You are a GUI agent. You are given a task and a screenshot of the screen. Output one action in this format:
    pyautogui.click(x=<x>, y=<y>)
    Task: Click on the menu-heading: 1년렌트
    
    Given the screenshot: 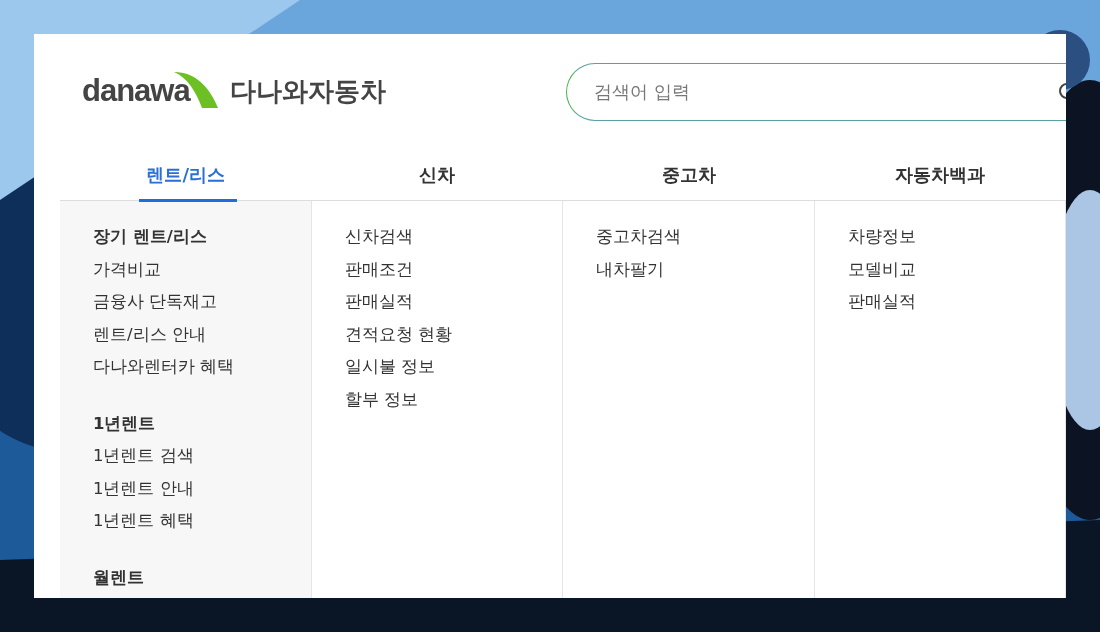 What is the action you would take?
    pyautogui.click(x=124, y=423)
    